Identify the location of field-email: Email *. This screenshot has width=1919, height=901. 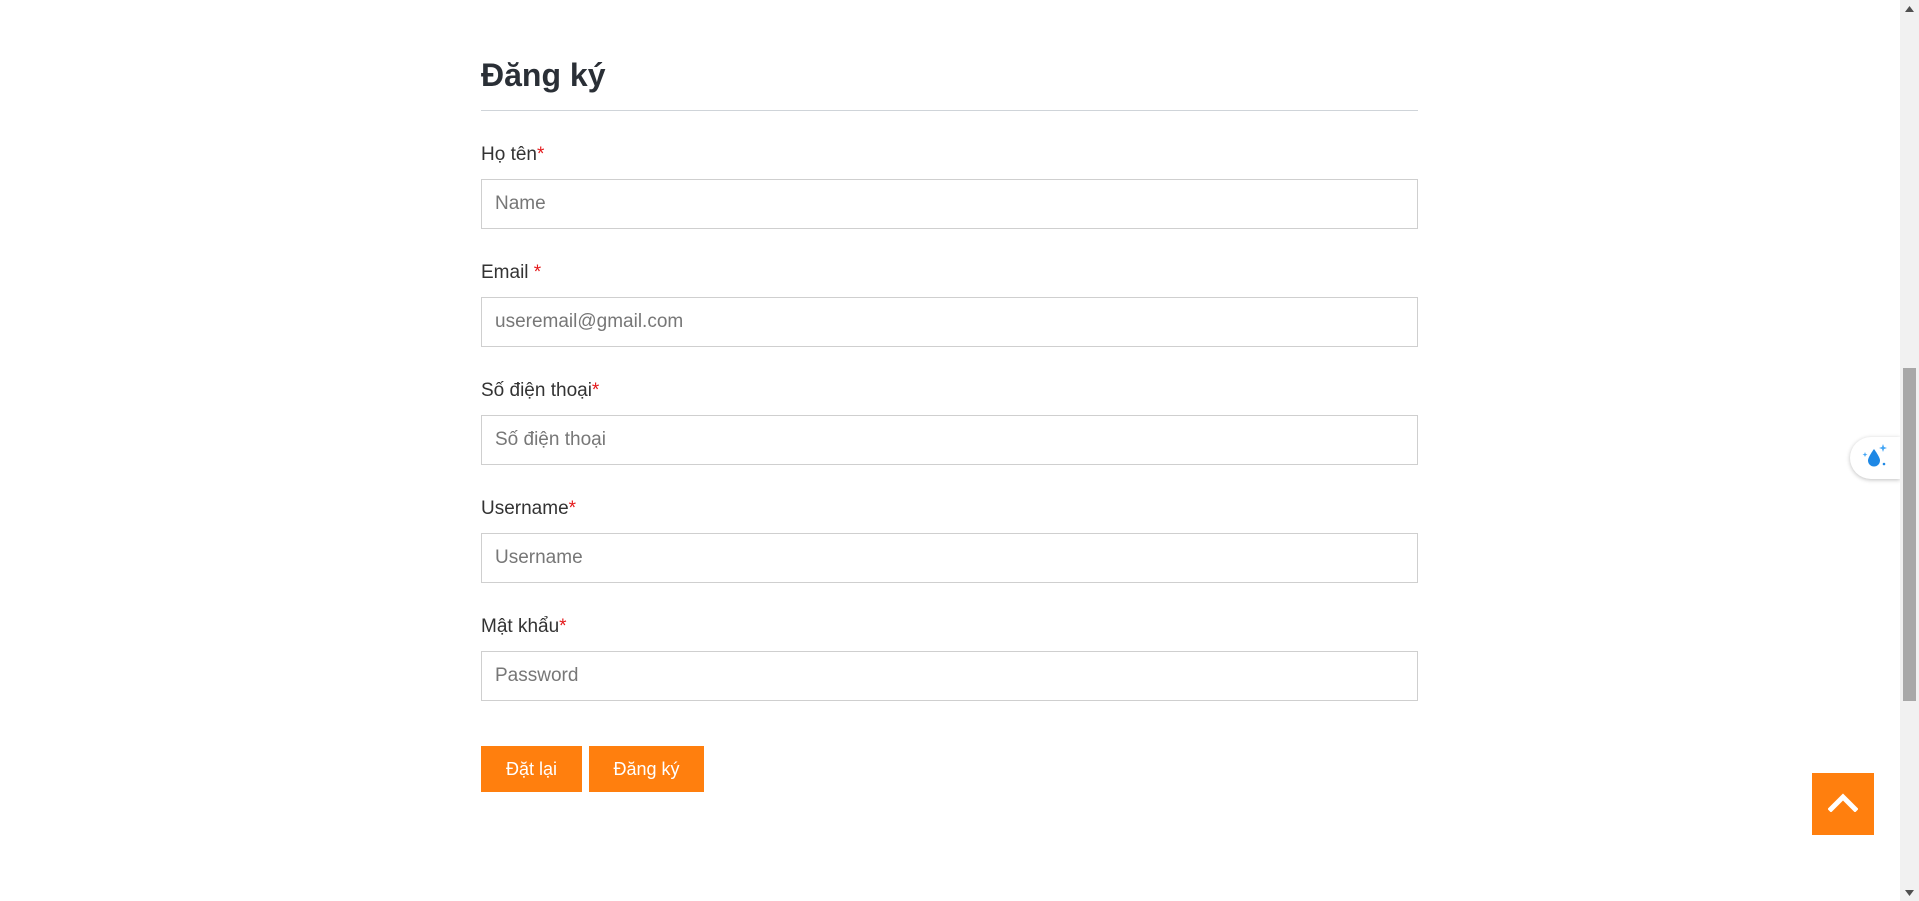
(949, 304).